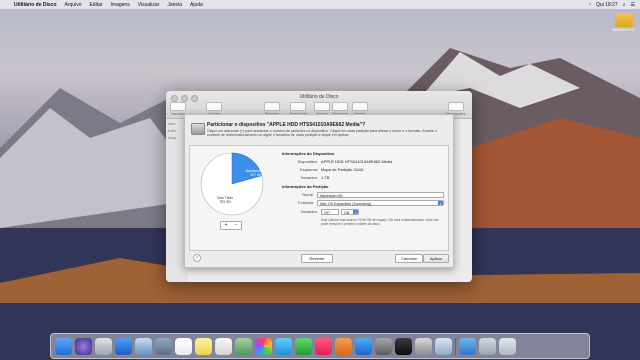  Describe the element at coordinates (223, 346) in the screenshot. I see `reminders-icon` at that location.